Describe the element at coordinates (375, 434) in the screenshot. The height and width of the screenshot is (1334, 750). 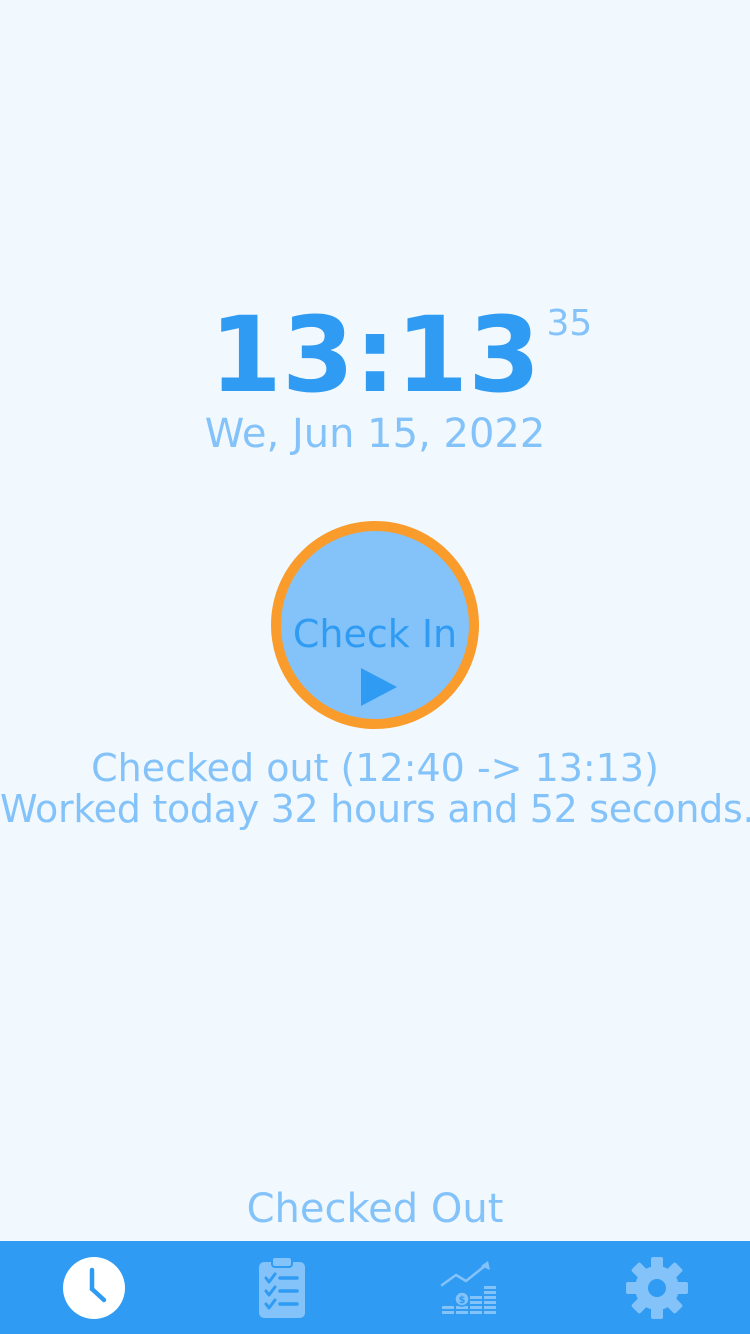
I see `current-date: We, Jun 15, 2022` at that location.